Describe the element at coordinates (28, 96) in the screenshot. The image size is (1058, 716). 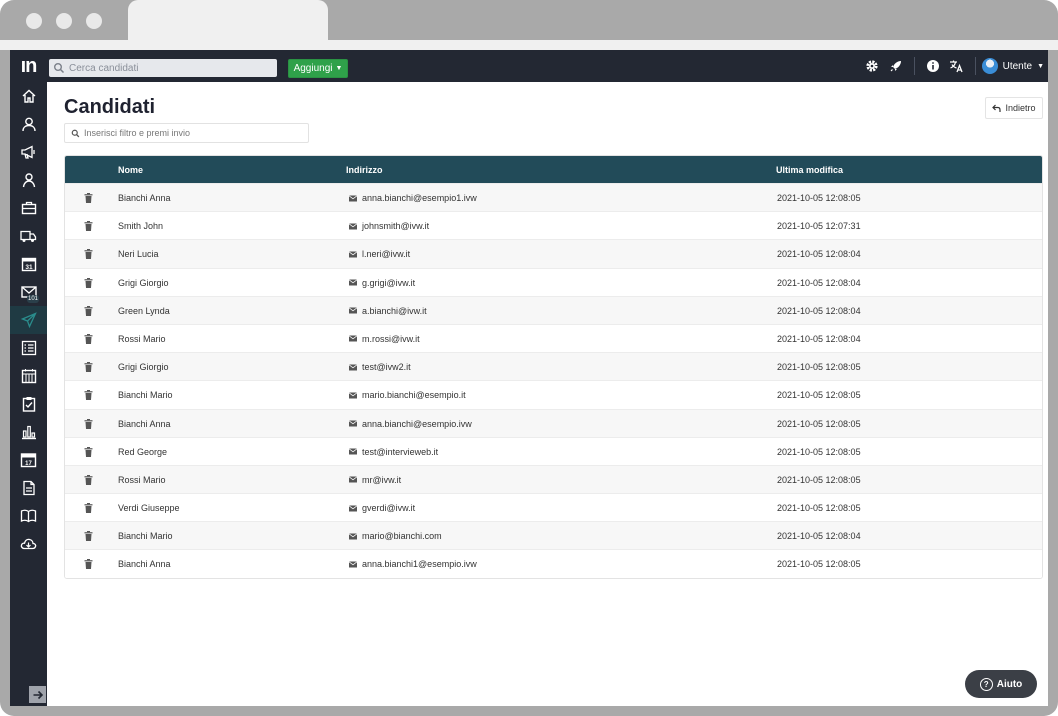
I see `sidebar-item-home` at that location.